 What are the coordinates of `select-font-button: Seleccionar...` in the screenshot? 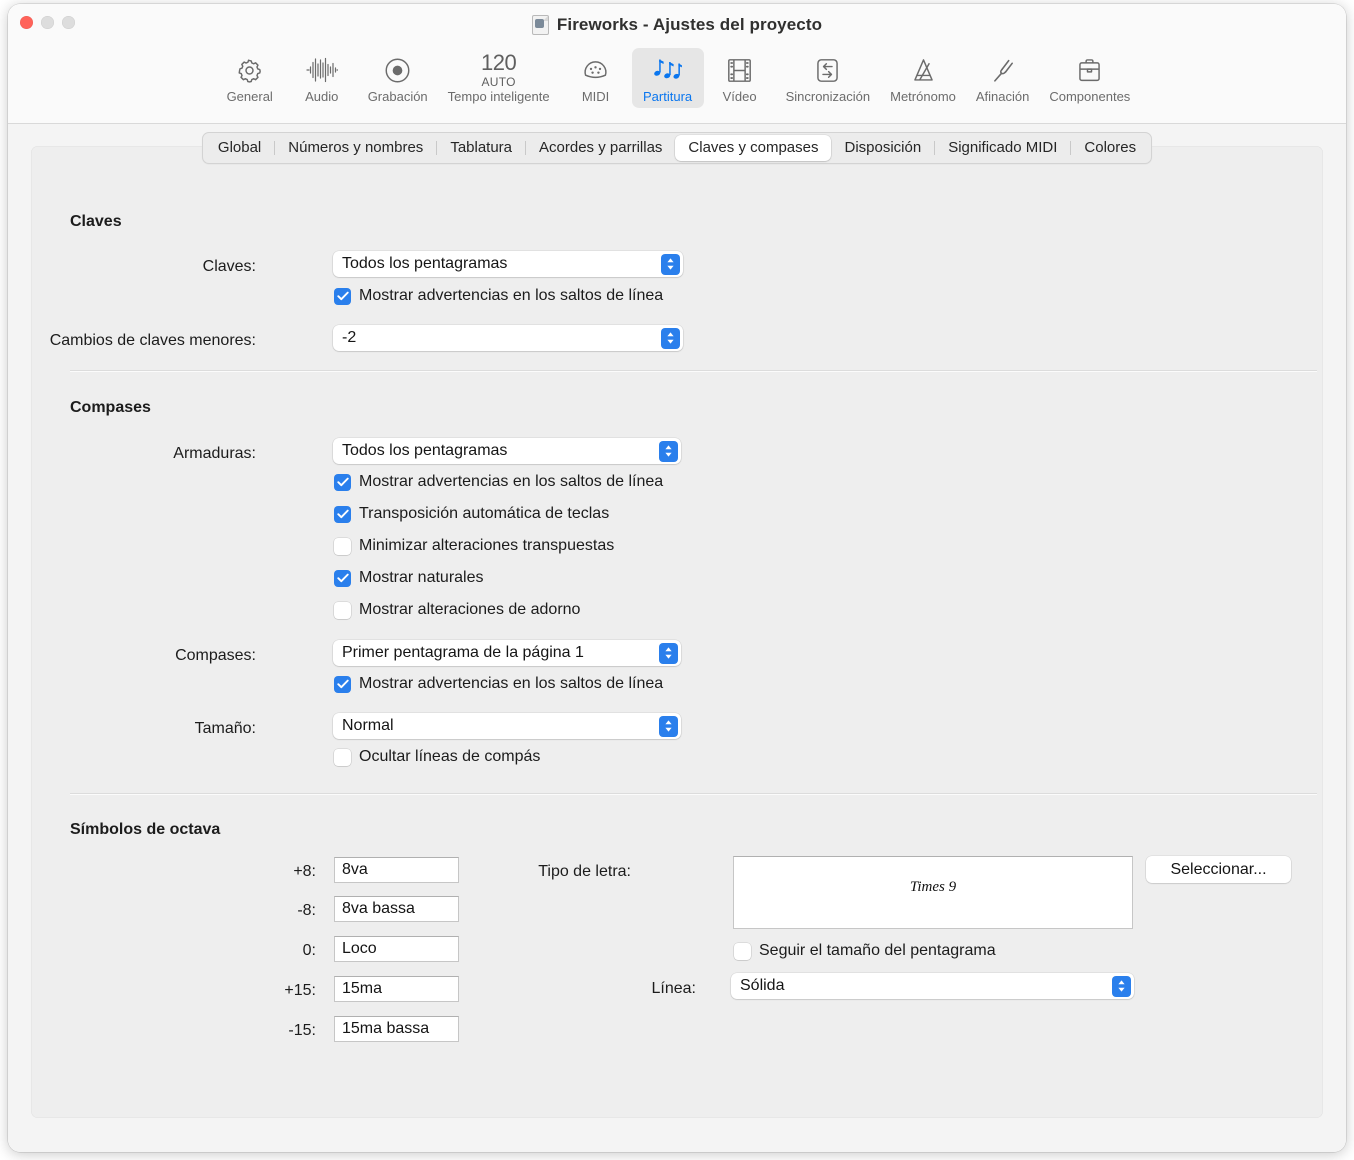 It's located at (1218, 869).